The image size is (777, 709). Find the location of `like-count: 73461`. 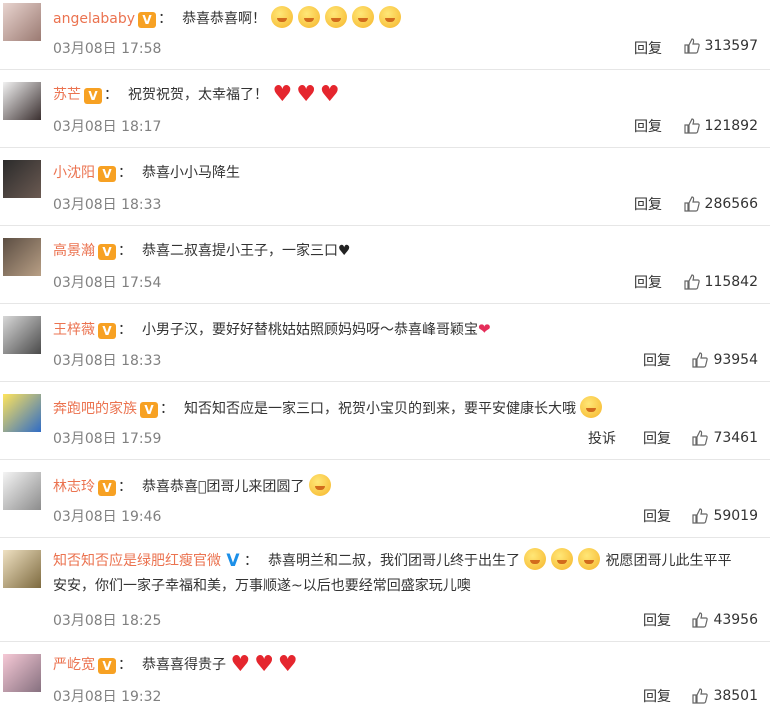

like-count: 73461 is located at coordinates (735, 438).